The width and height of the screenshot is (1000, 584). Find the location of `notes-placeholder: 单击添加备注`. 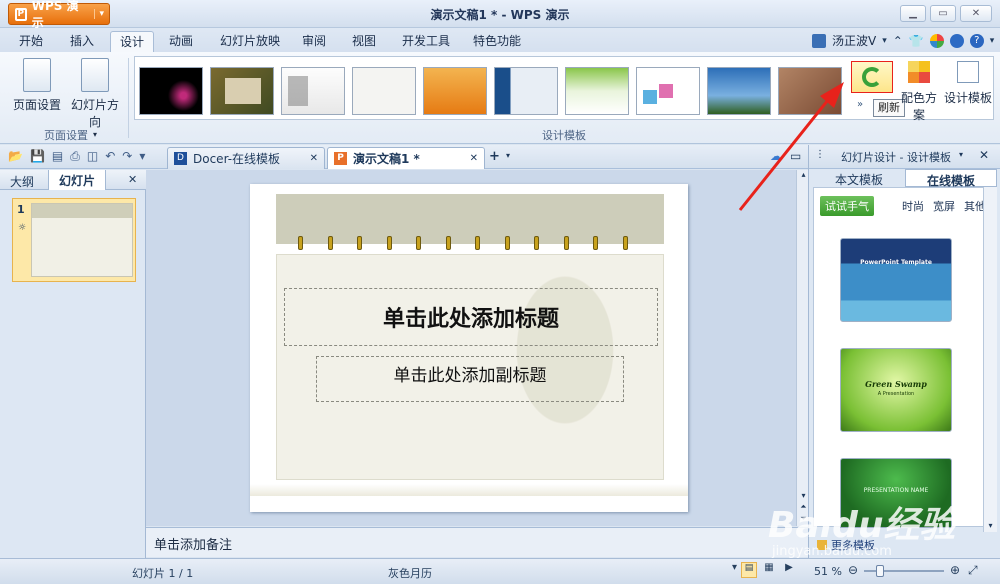

notes-placeholder: 单击添加备注 is located at coordinates (193, 545).